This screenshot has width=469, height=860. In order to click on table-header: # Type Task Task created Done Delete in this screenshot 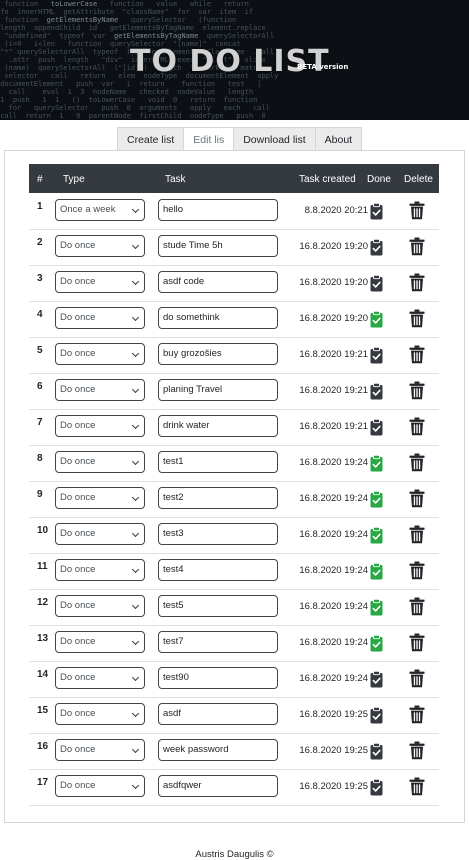, I will do `click(234, 178)`.